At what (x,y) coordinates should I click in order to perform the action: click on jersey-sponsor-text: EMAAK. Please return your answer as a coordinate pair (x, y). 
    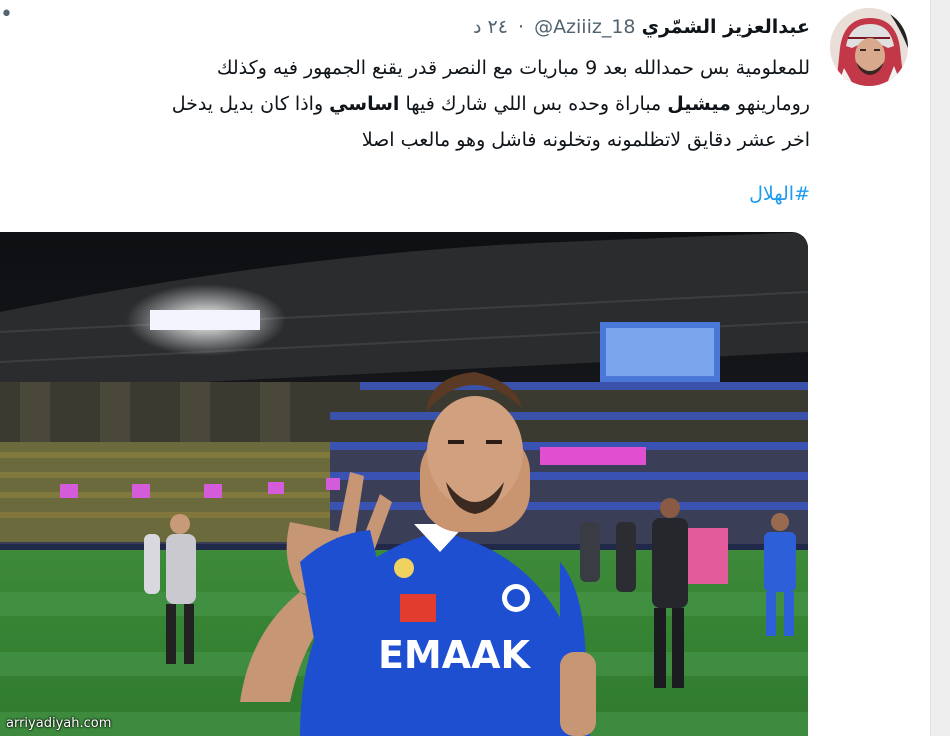
    Looking at the image, I should click on (455, 655).